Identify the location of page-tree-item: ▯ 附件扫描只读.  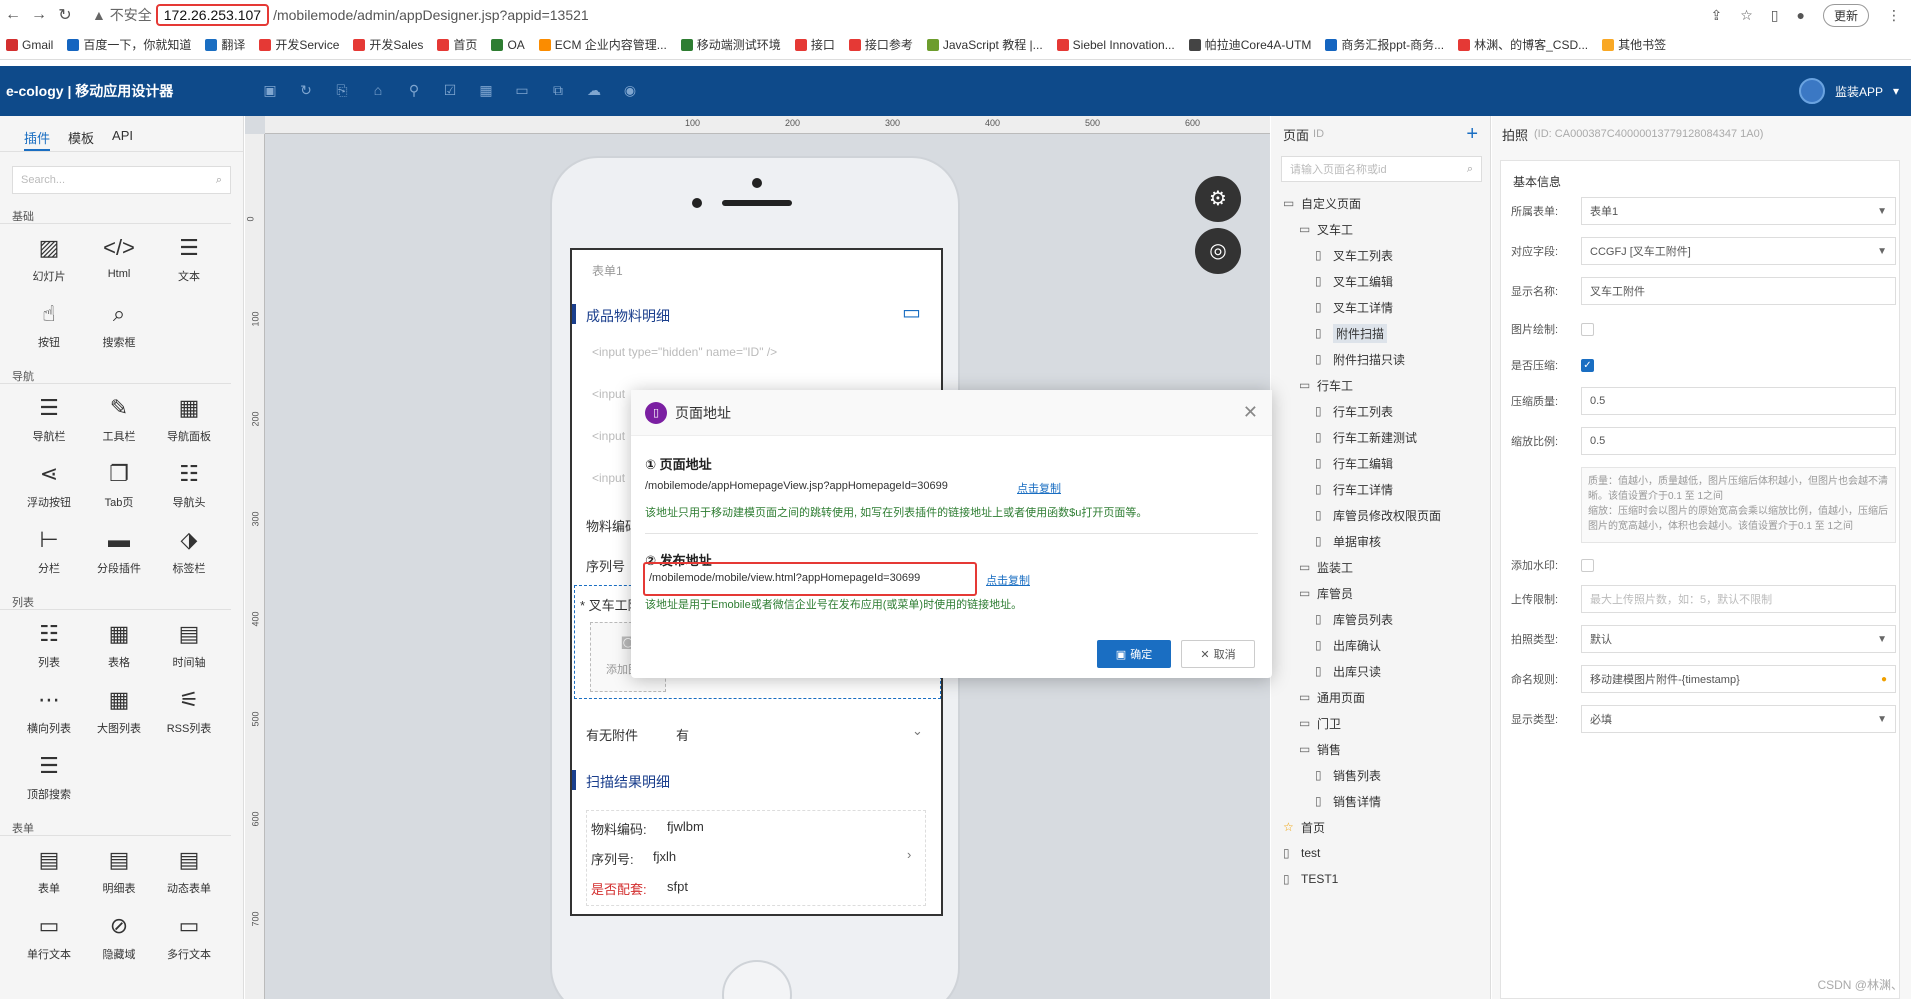
(1386, 359).